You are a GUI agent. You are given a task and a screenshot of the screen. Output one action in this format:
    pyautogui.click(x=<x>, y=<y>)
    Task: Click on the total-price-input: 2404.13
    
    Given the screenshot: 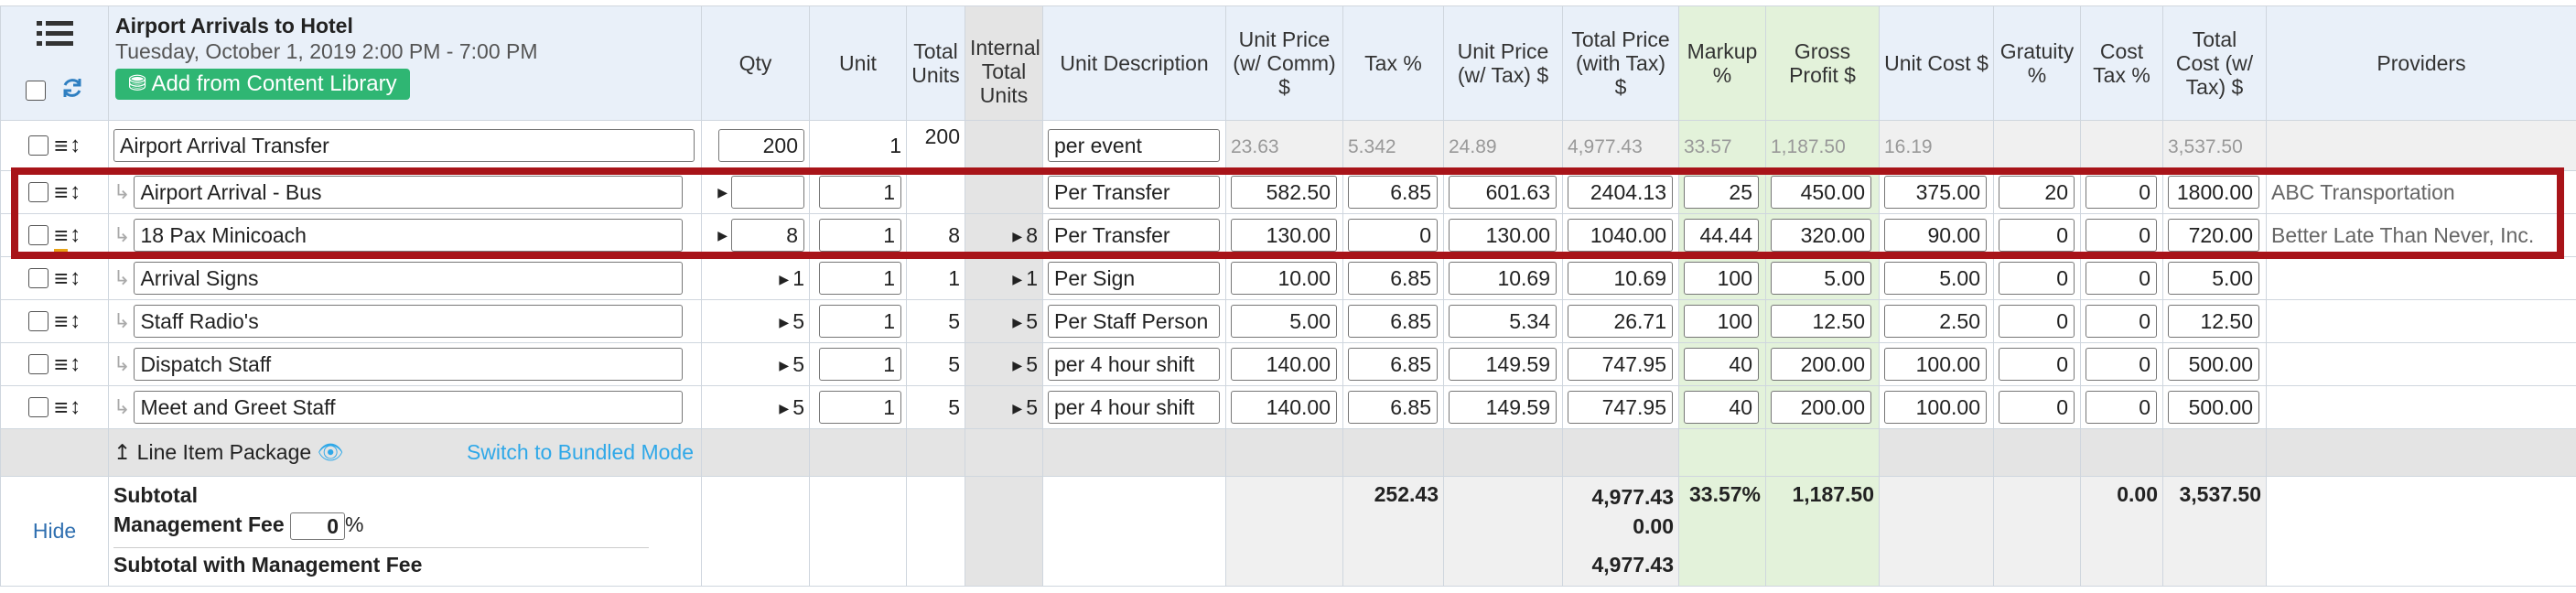 What is the action you would take?
    pyautogui.click(x=1620, y=192)
    